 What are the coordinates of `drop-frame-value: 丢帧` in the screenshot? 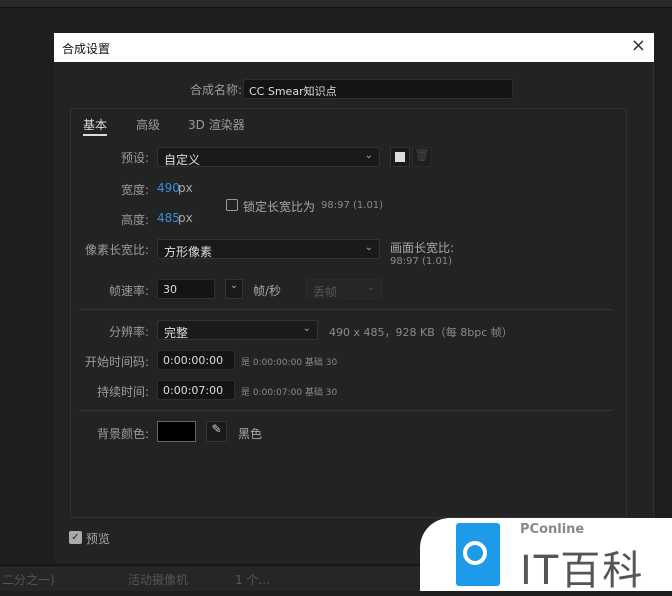 It's located at (325, 292).